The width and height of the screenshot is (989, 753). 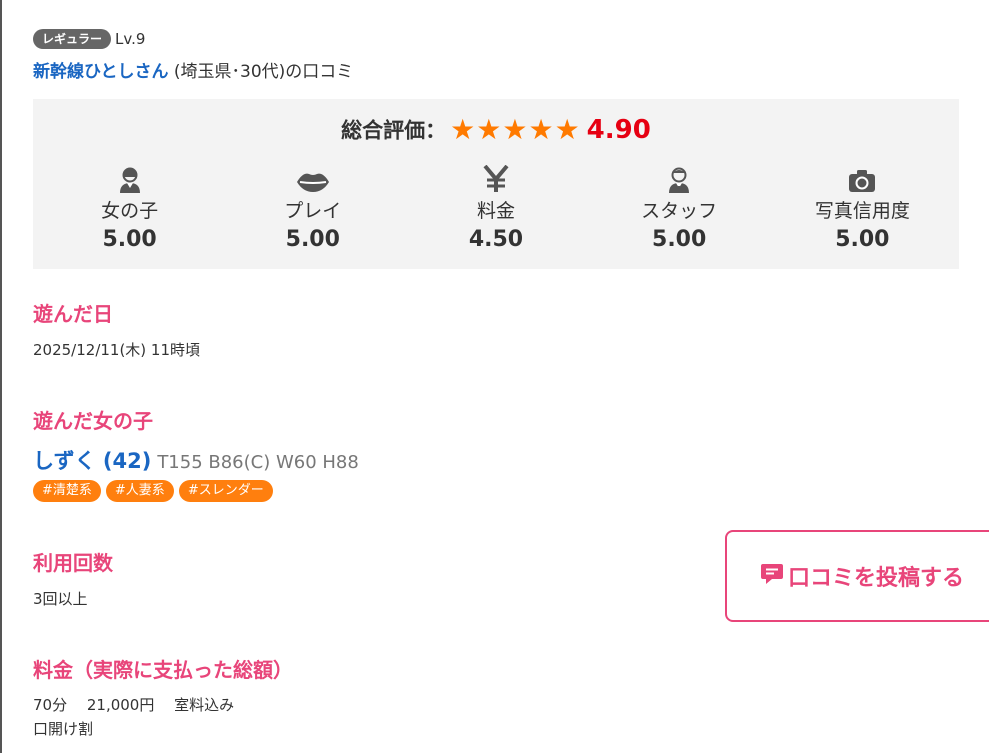 What do you see at coordinates (129, 178) in the screenshot?
I see `girl-icon` at bounding box center [129, 178].